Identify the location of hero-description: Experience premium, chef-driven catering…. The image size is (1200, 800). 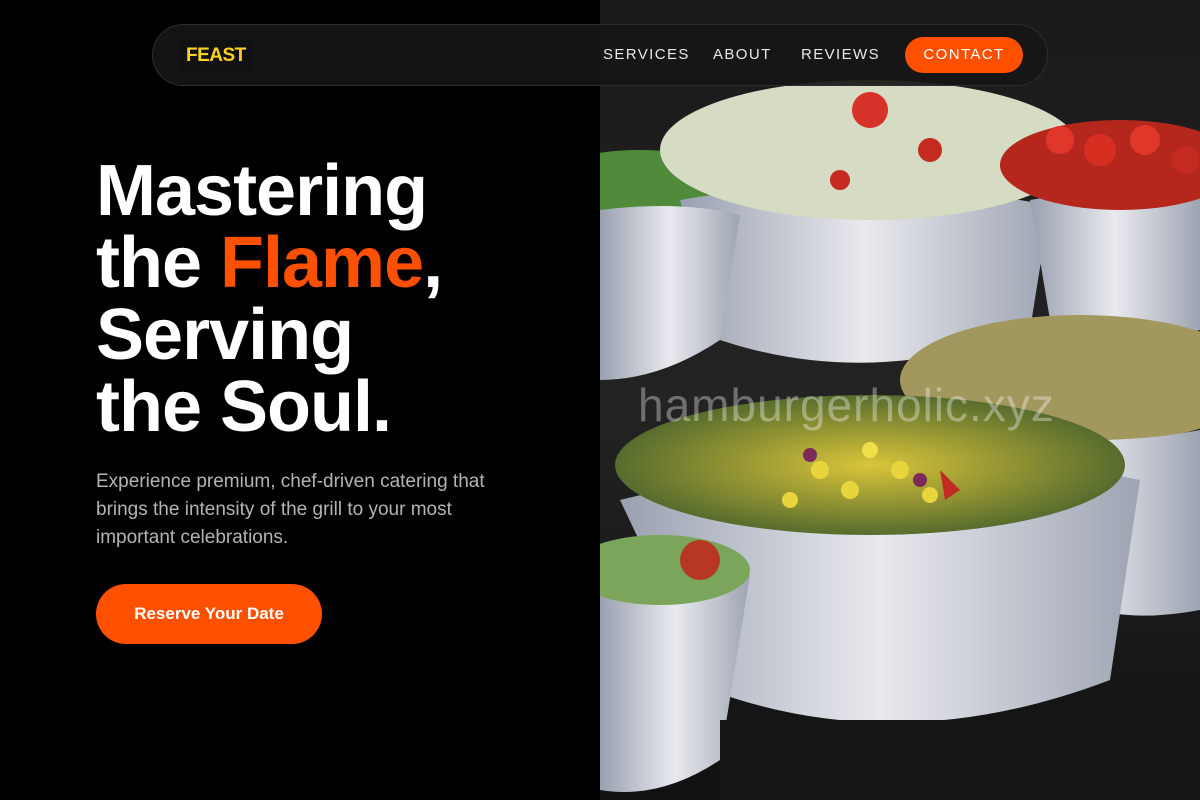
(290, 509).